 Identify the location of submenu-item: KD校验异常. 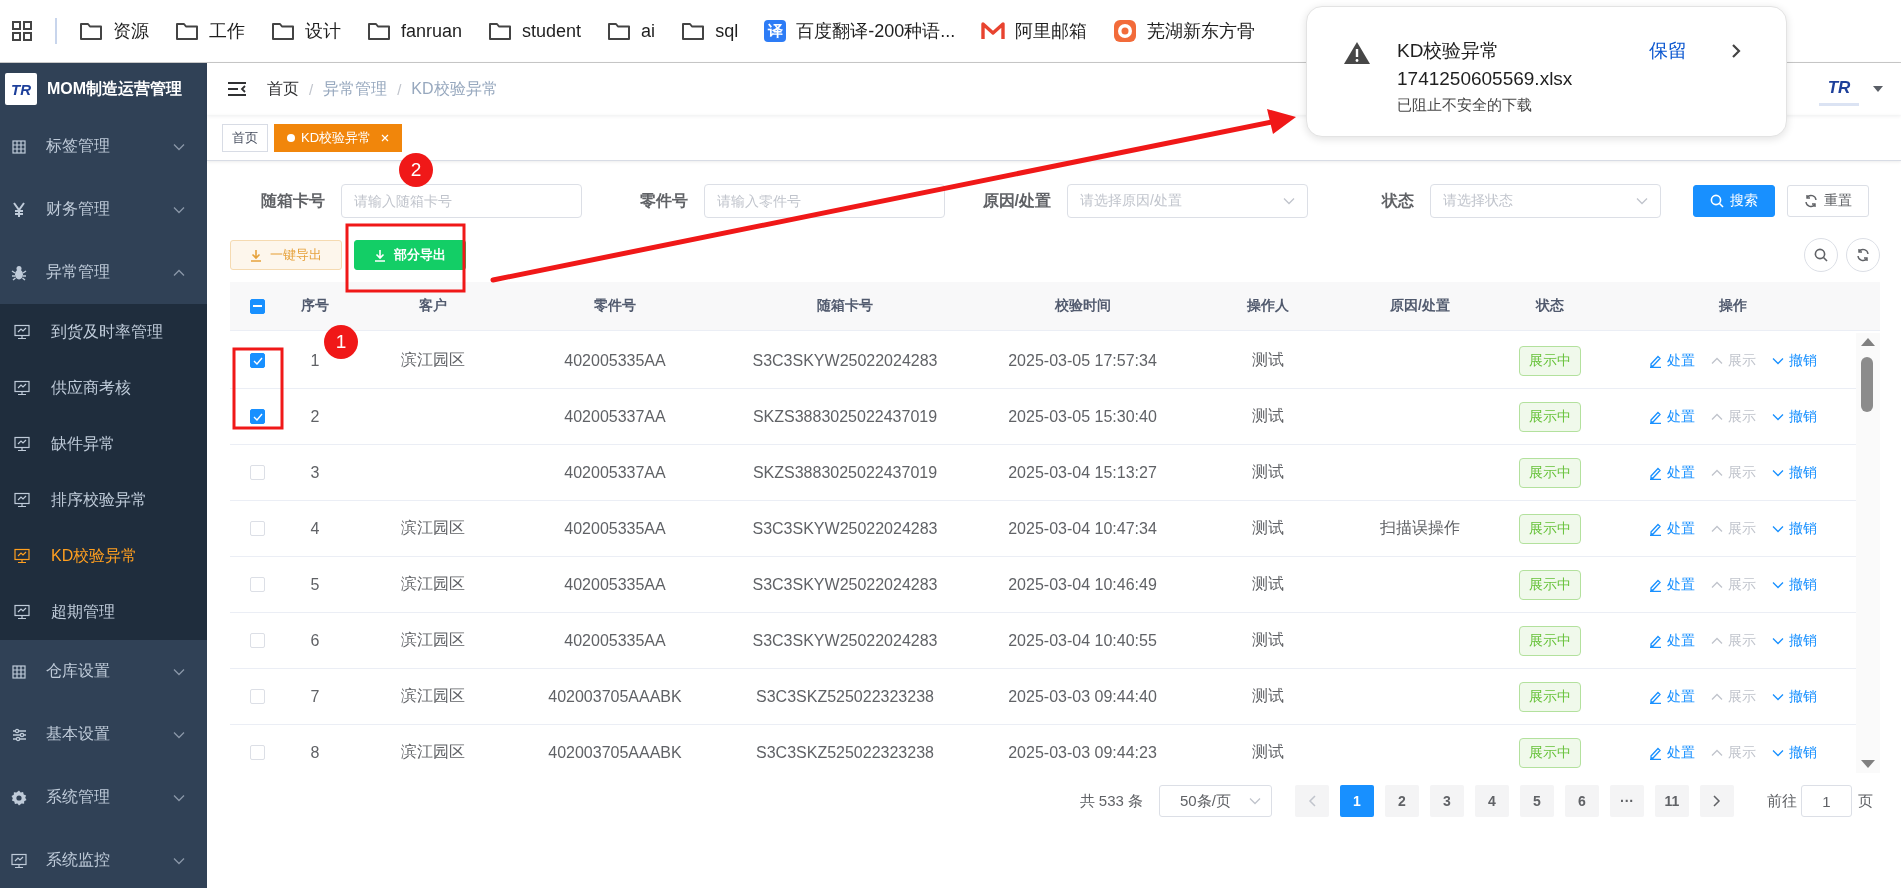
(103, 556).